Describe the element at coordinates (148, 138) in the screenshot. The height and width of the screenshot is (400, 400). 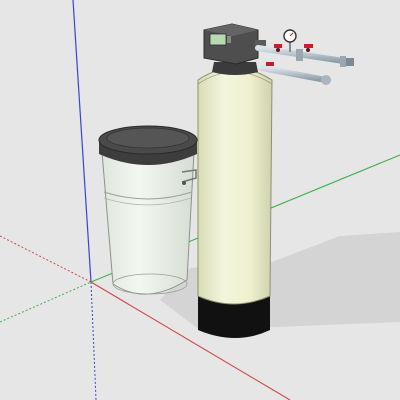
I see `brine-tank-lid-inner` at that location.